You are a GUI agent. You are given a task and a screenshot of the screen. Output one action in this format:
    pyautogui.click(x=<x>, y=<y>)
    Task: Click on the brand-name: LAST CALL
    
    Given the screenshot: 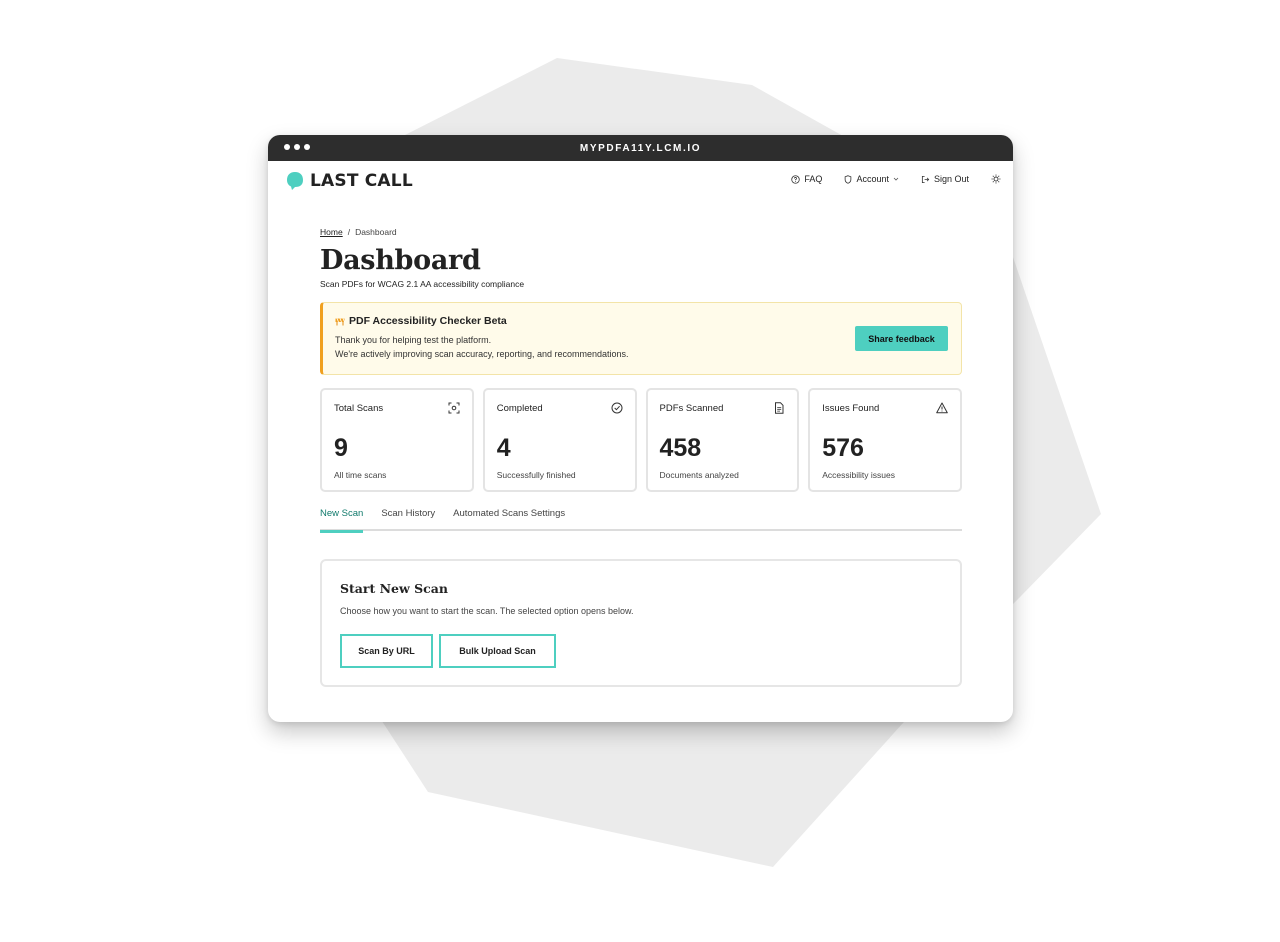 What is the action you would take?
    pyautogui.click(x=361, y=181)
    